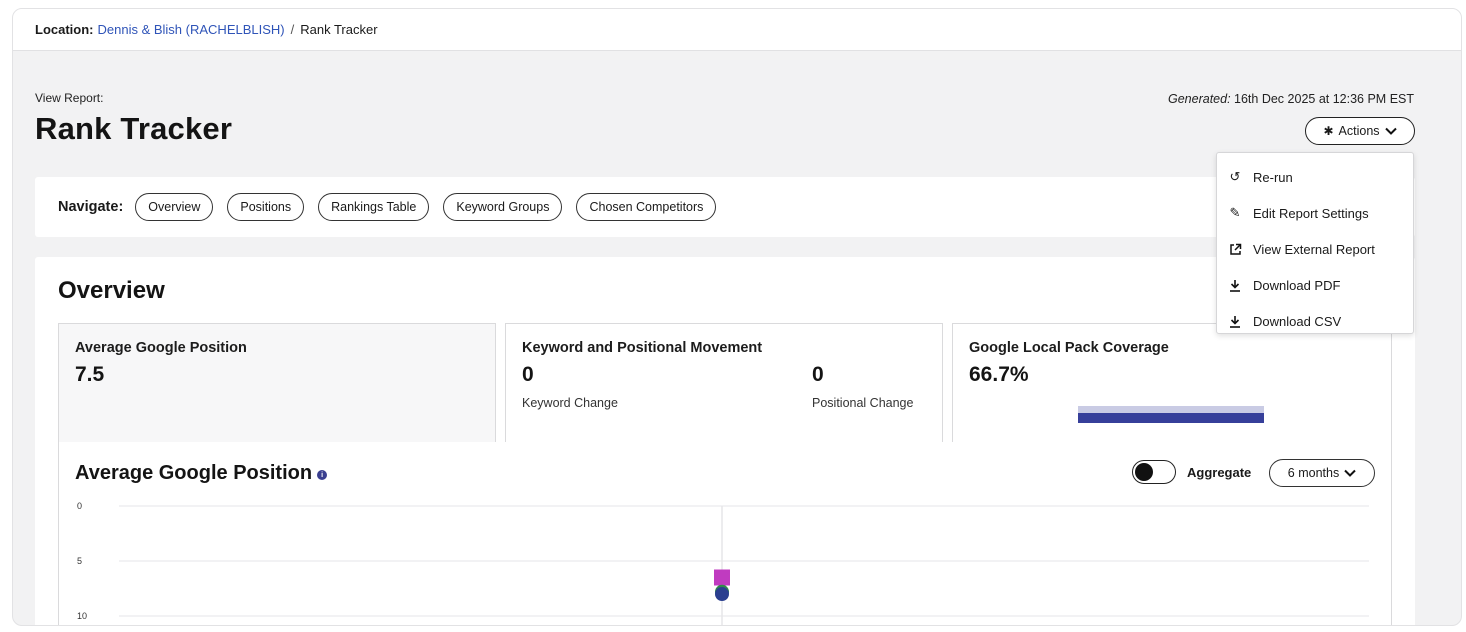 The height and width of the screenshot is (632, 1466). I want to click on menu-item-label: Download PDF, so click(1297, 285).